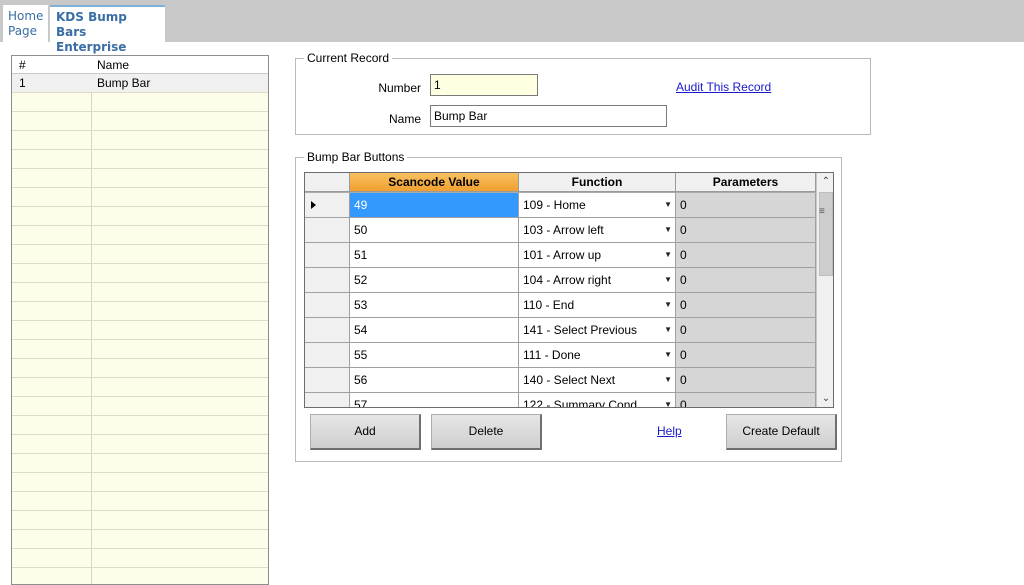 This screenshot has width=1024, height=585. I want to click on scancode-cell: 57, so click(434, 400).